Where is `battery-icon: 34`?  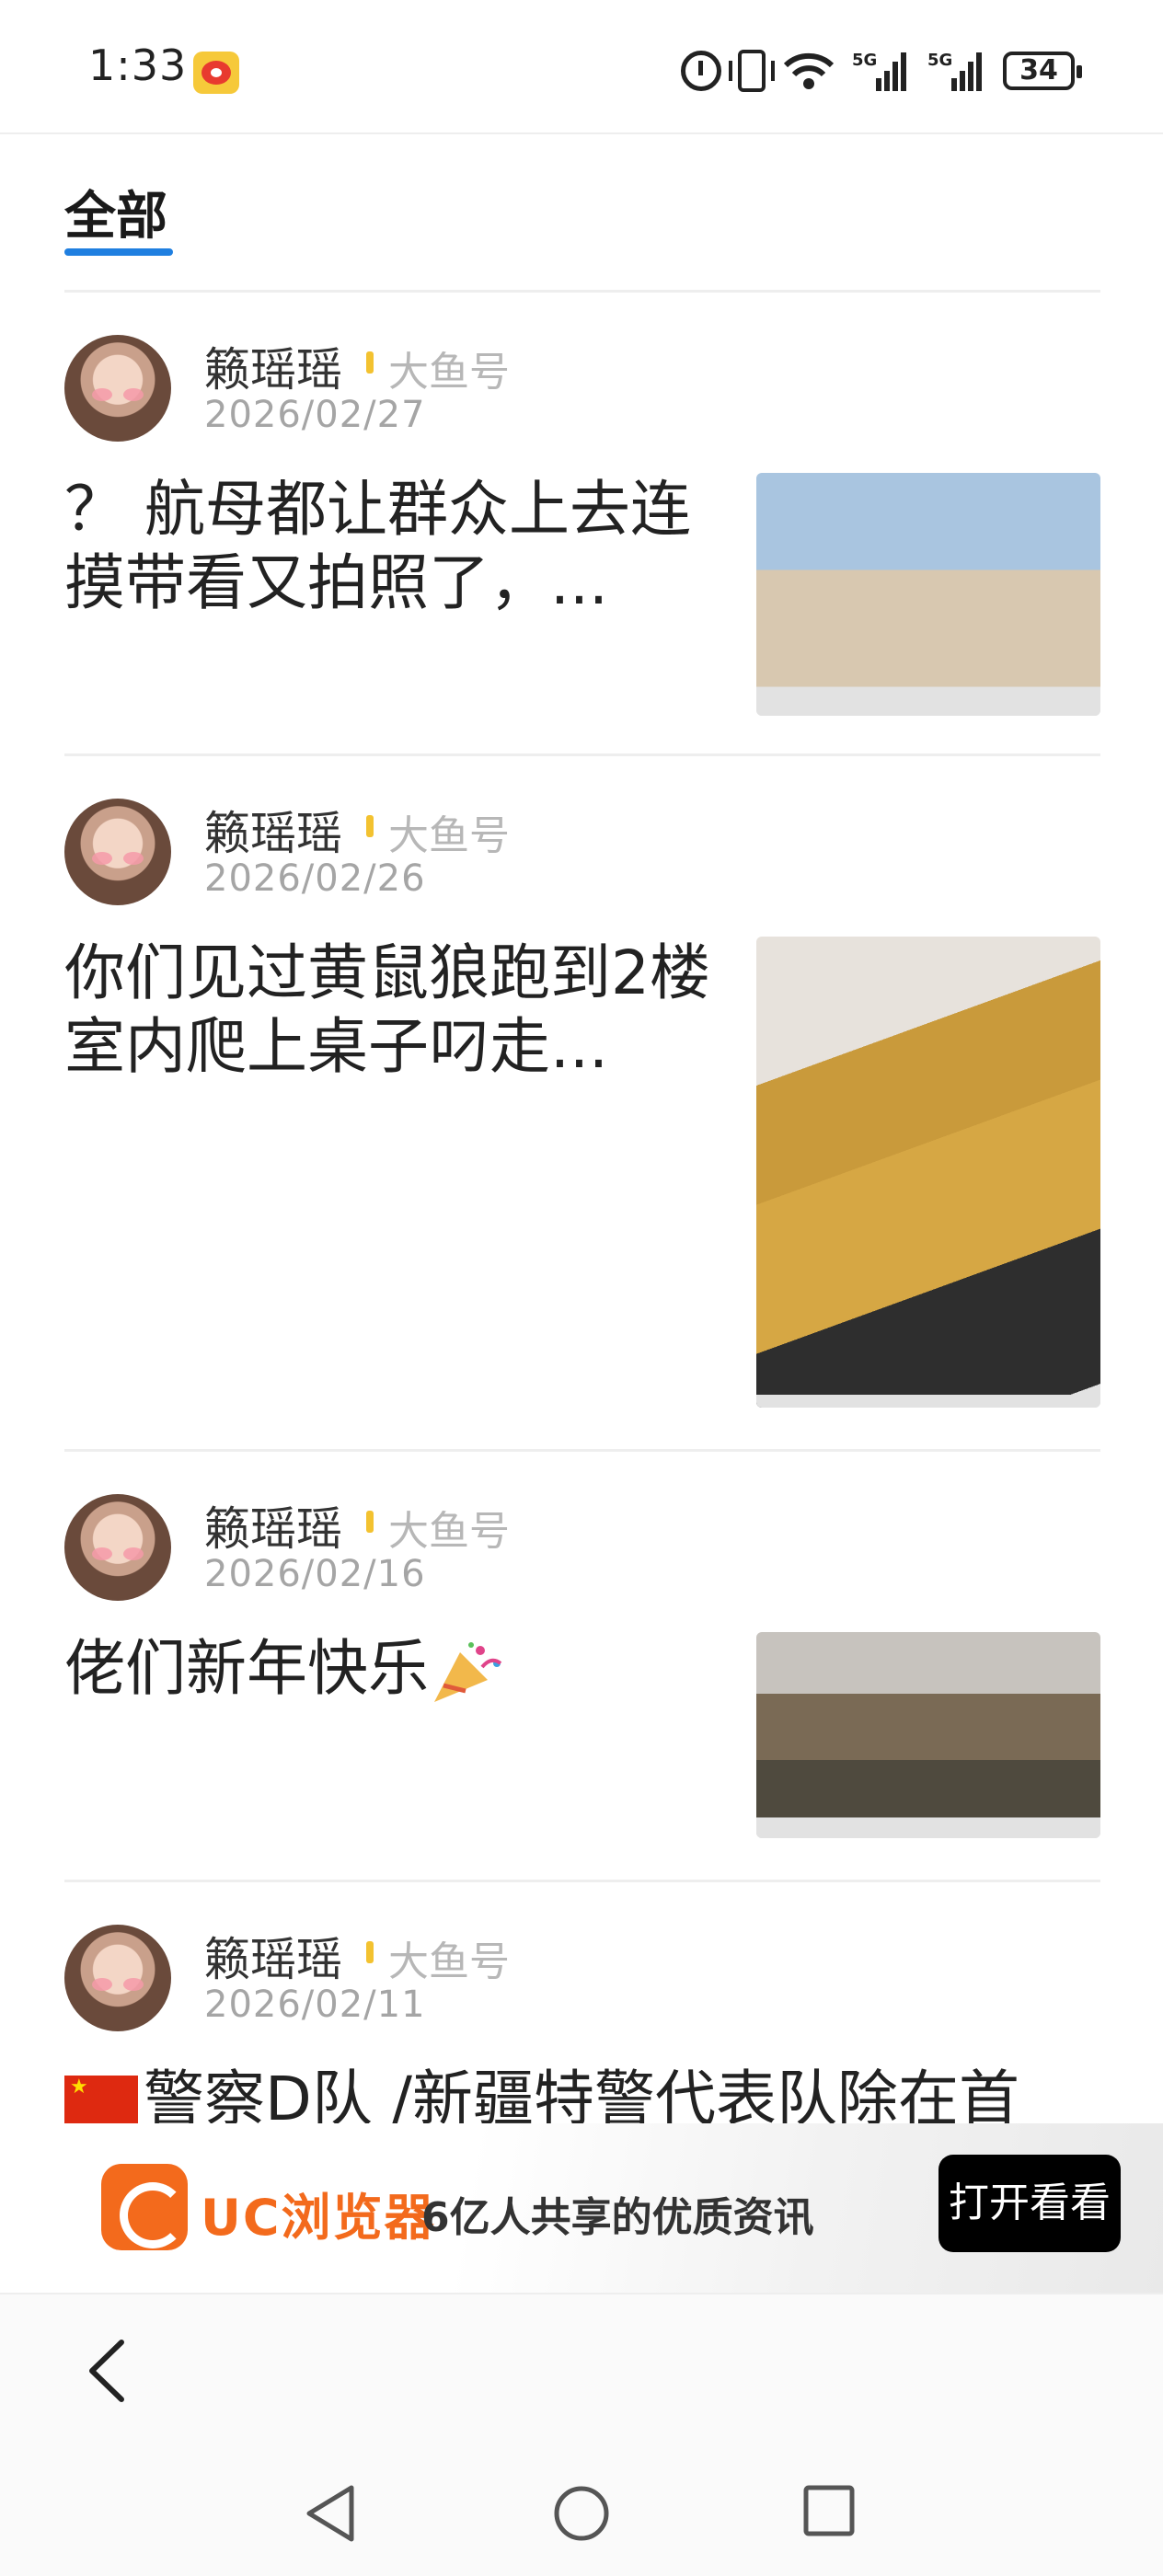
battery-icon: 34 is located at coordinates (1043, 71).